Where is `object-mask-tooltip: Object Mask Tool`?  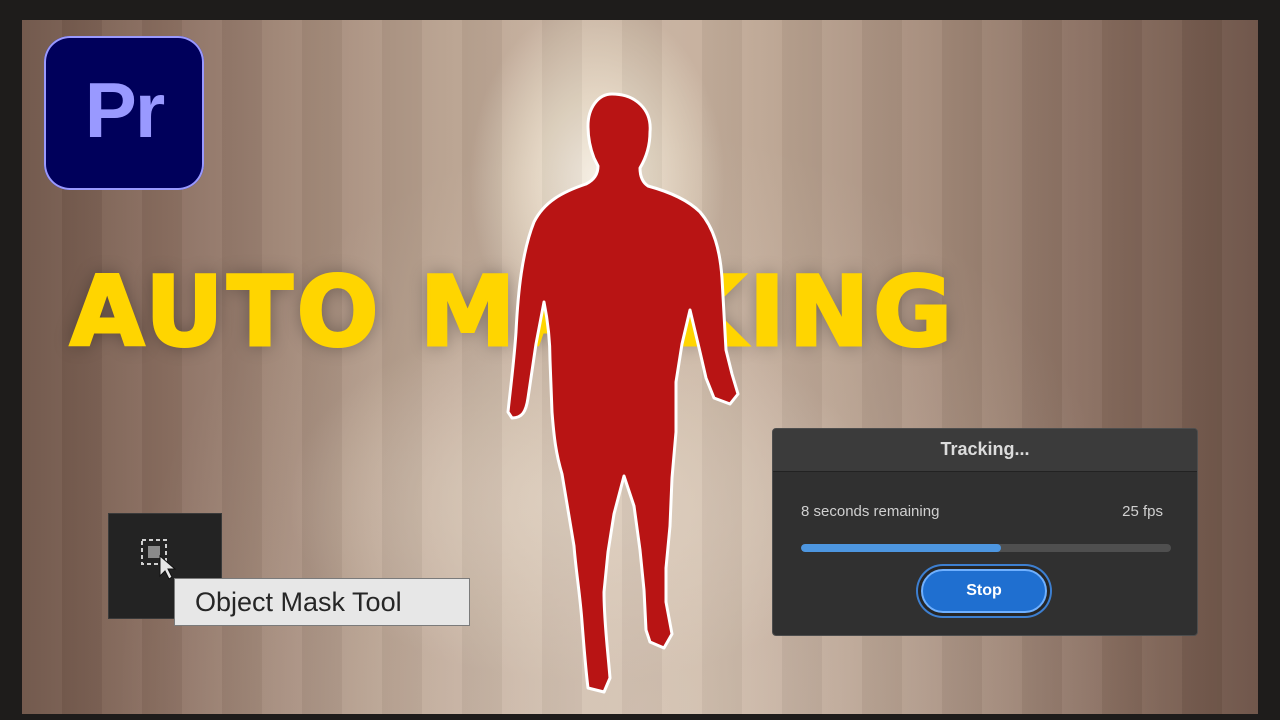
object-mask-tooltip: Object Mask Tool is located at coordinates (322, 602).